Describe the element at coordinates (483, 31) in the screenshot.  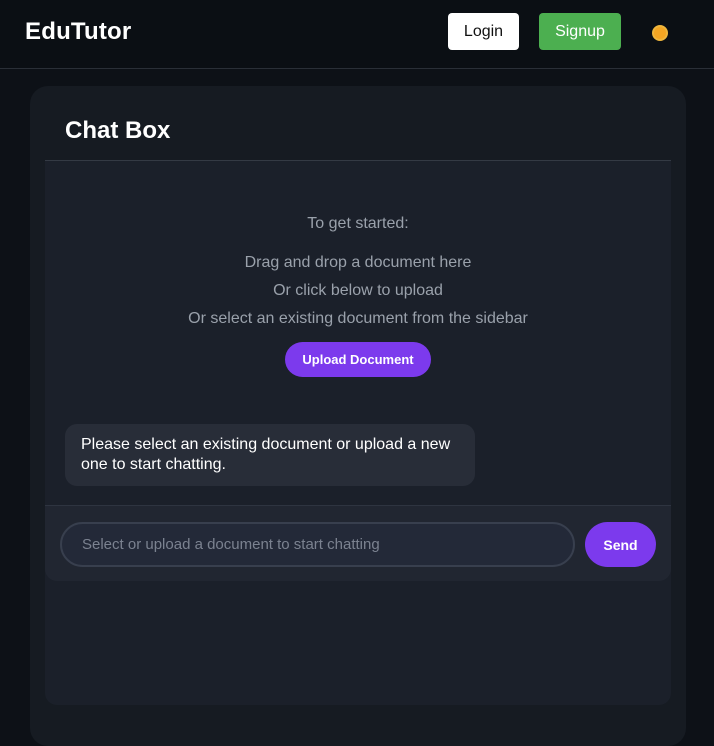
I see `login-button: Login` at that location.